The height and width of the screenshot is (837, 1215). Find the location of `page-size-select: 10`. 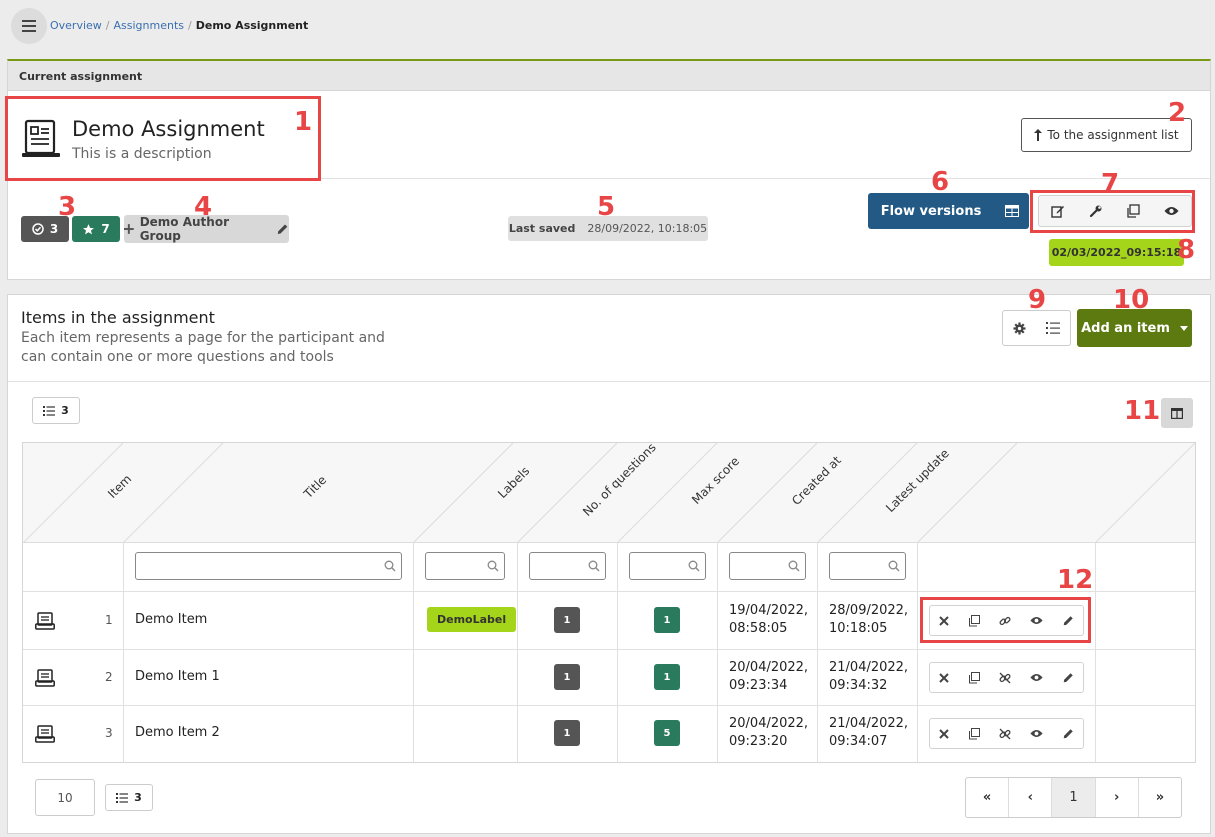

page-size-select: 10 is located at coordinates (65, 797).